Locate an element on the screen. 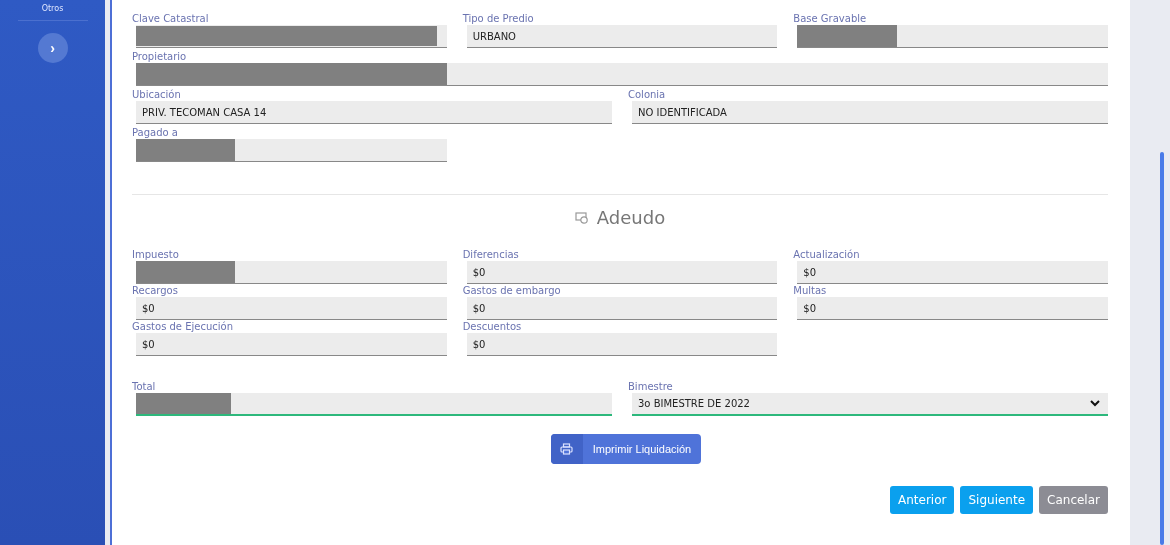 This screenshot has width=1170, height=545. field-label: Actualización is located at coordinates (827, 254).